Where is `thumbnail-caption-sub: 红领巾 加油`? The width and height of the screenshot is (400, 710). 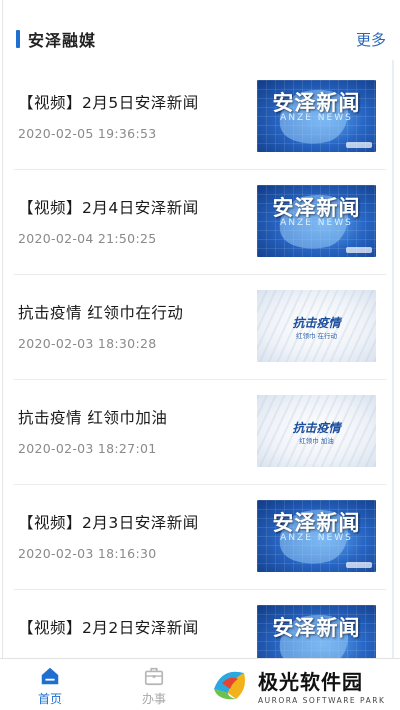
thumbnail-caption-sub: 红领巾 加油 is located at coordinates (316, 441).